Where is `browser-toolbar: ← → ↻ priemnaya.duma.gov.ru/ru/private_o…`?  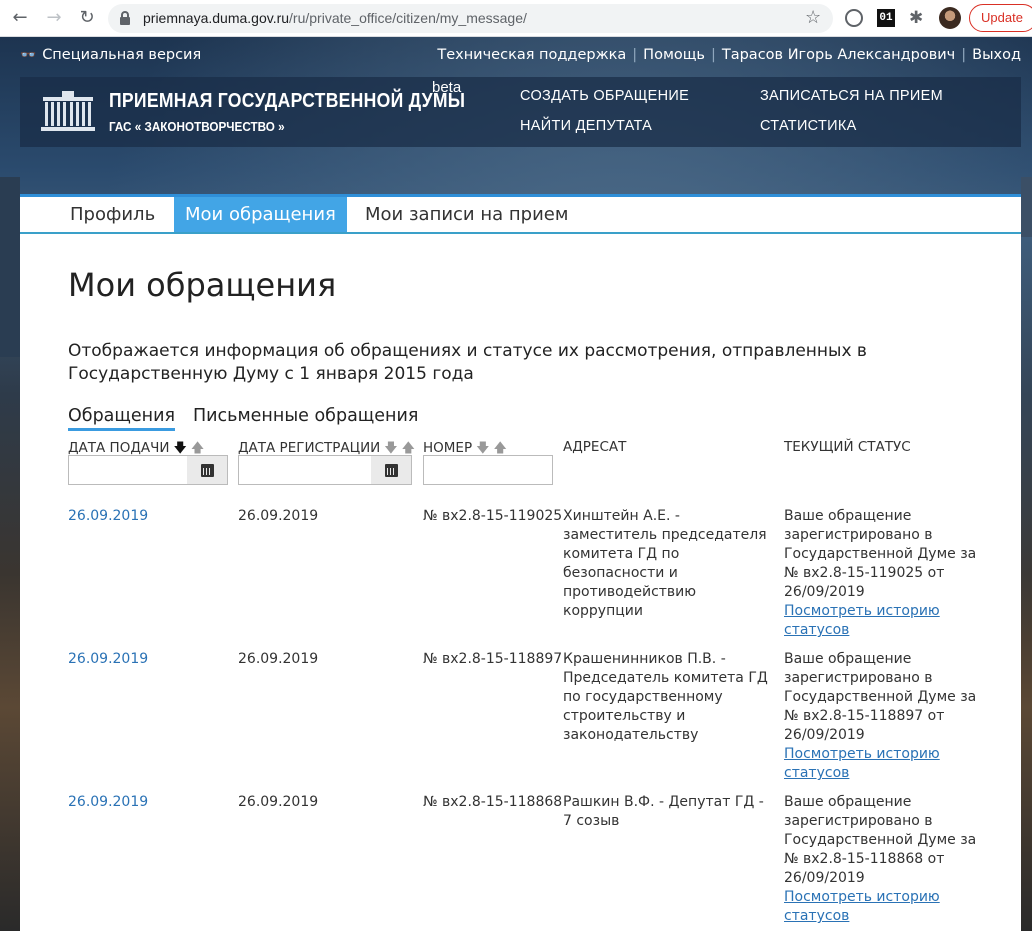 browser-toolbar: ← → ↻ priemnaya.duma.gov.ru/ru/private_o… is located at coordinates (516, 18).